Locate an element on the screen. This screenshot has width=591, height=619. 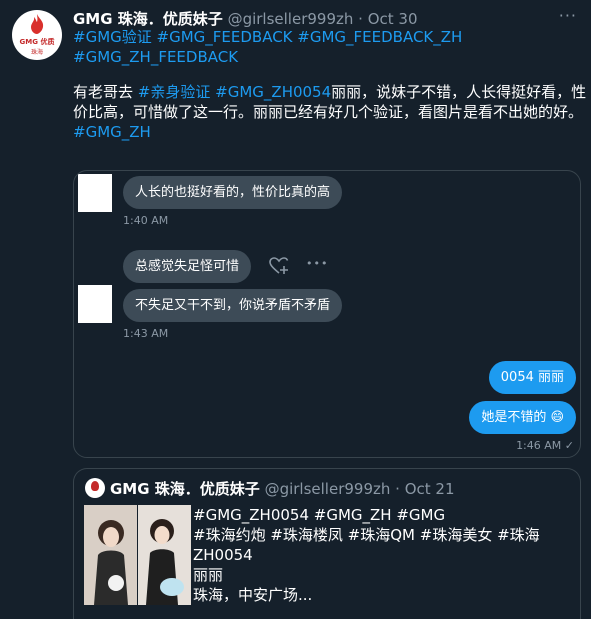
quoted-author-handle: @girlseller999zh is located at coordinates (327, 489).